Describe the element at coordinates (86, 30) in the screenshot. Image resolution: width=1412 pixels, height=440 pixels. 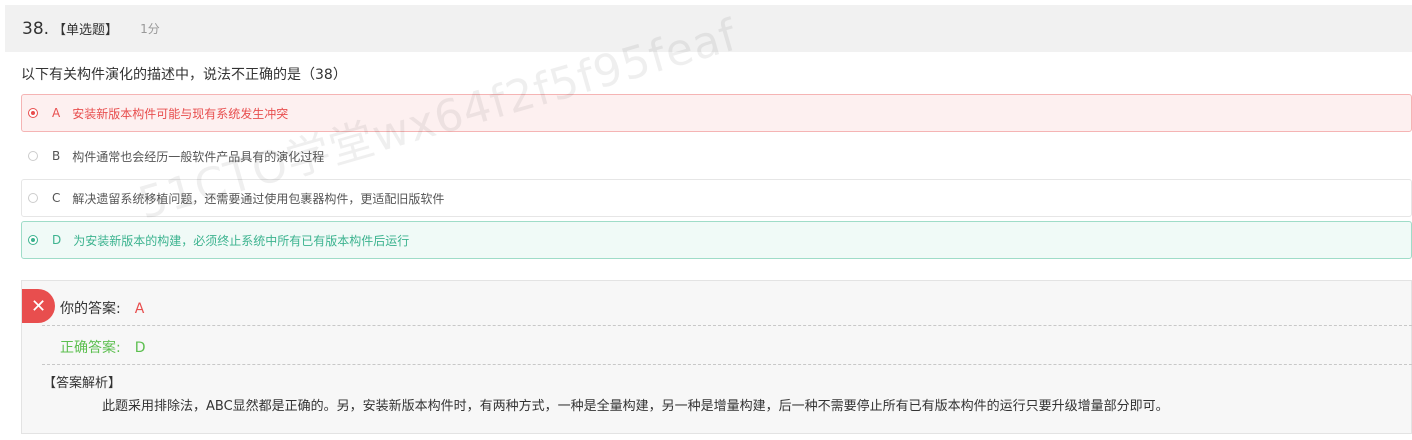
I see `question-type: 【单选题】` at that location.